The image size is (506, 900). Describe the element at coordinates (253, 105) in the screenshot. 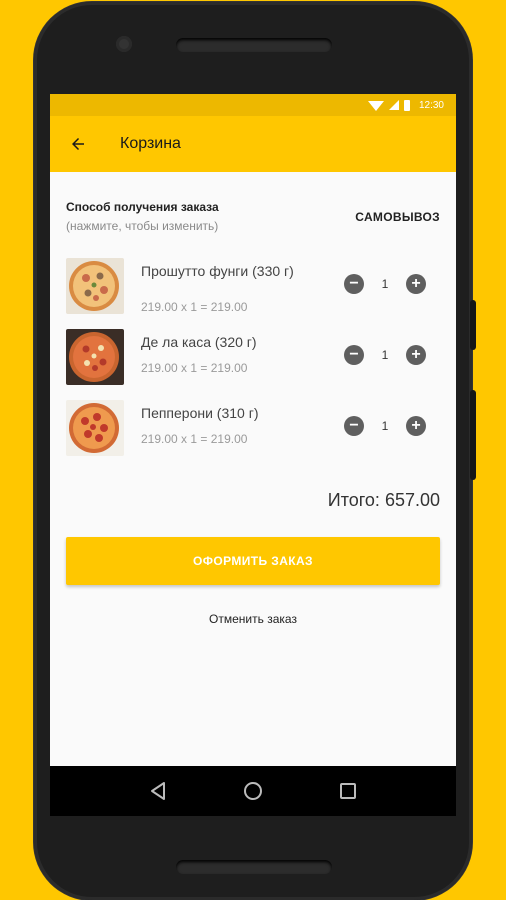

I see `status-bar: 12:30` at that location.